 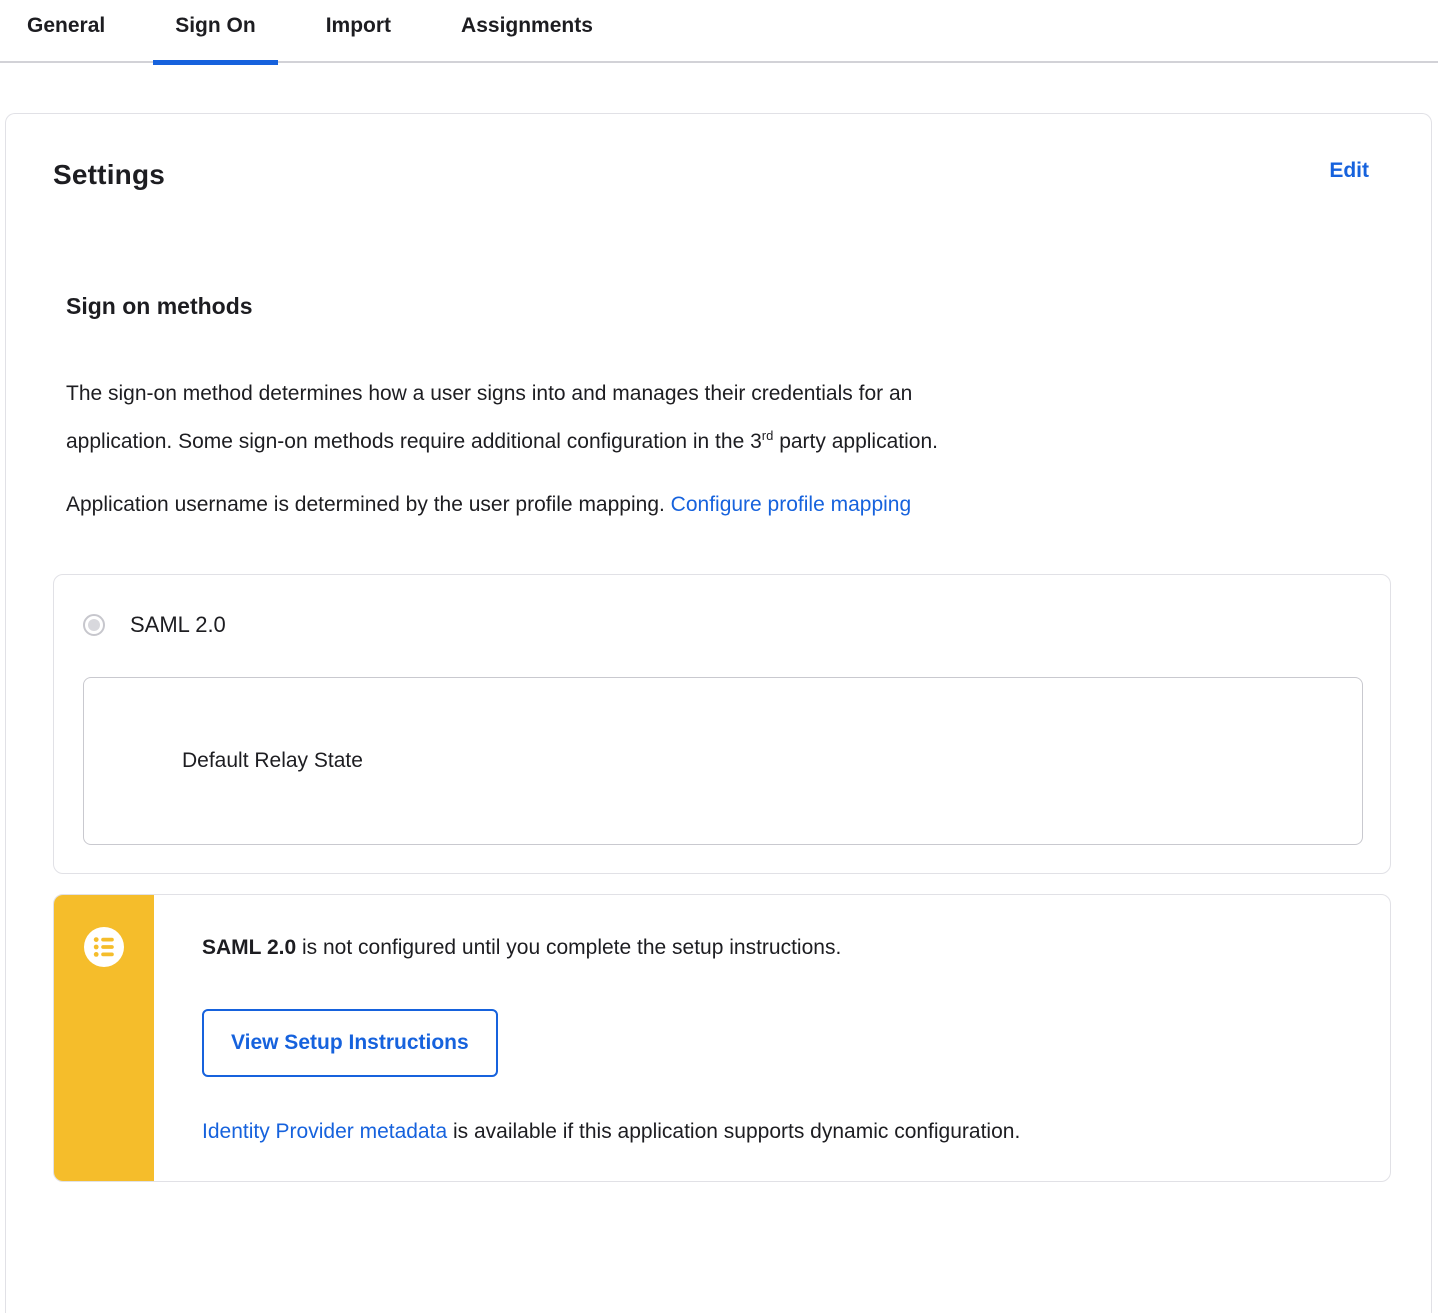 What do you see at coordinates (791, 504) in the screenshot?
I see `configure-profile-mapping-link: Configure profile mapping` at bounding box center [791, 504].